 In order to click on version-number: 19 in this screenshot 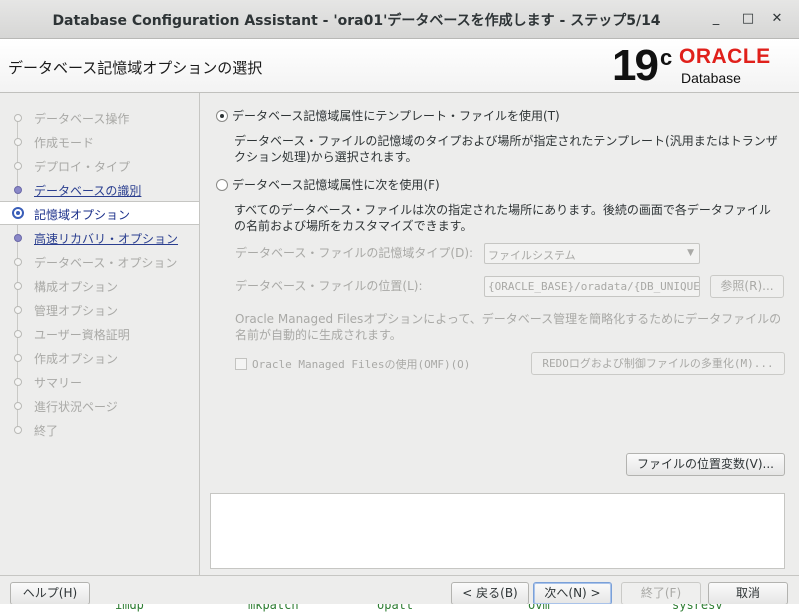, I will do `click(635, 65)`.